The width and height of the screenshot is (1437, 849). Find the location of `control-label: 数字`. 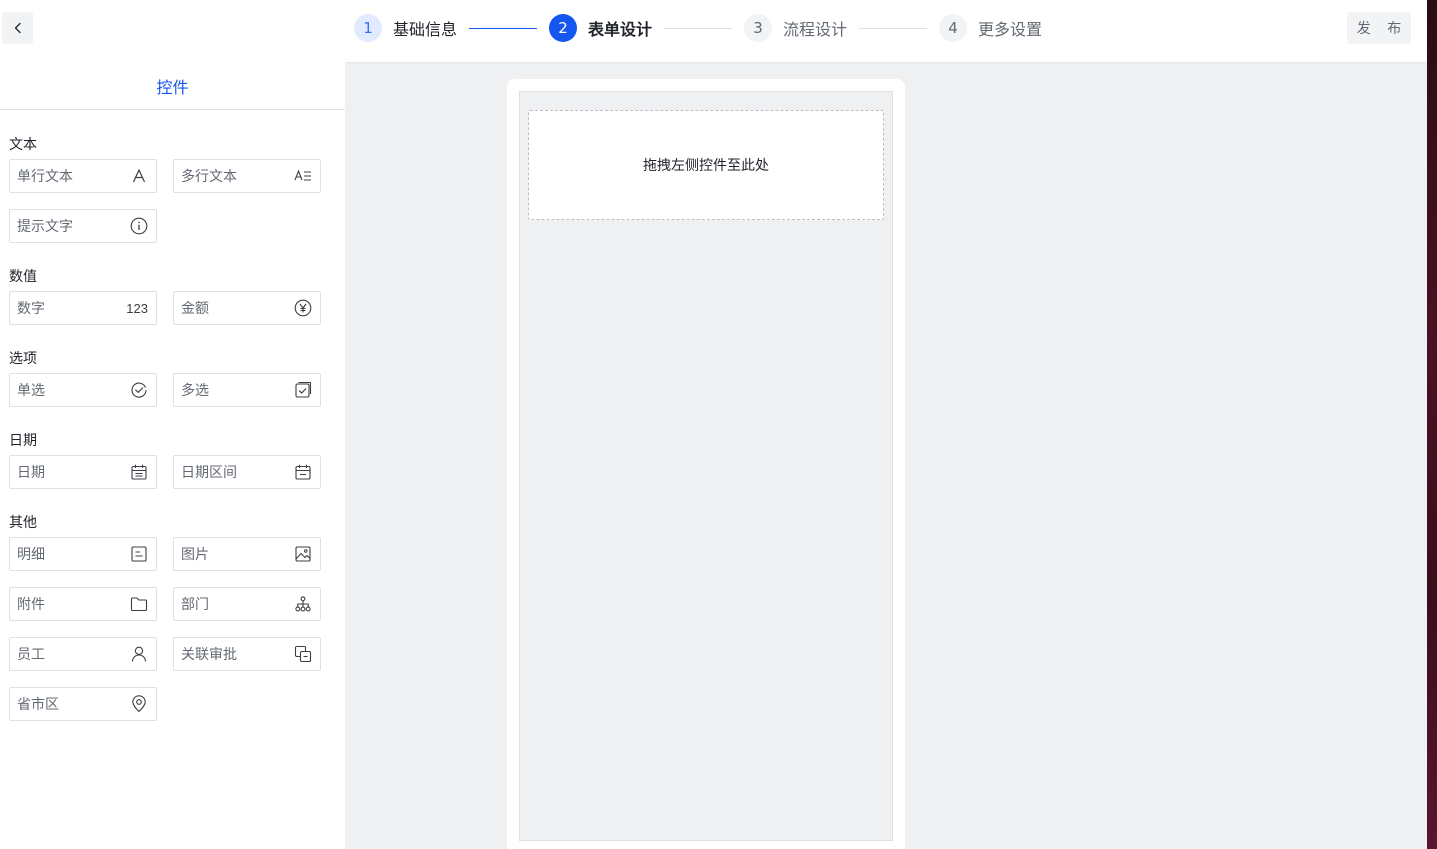

control-label: 数字 is located at coordinates (31, 309).